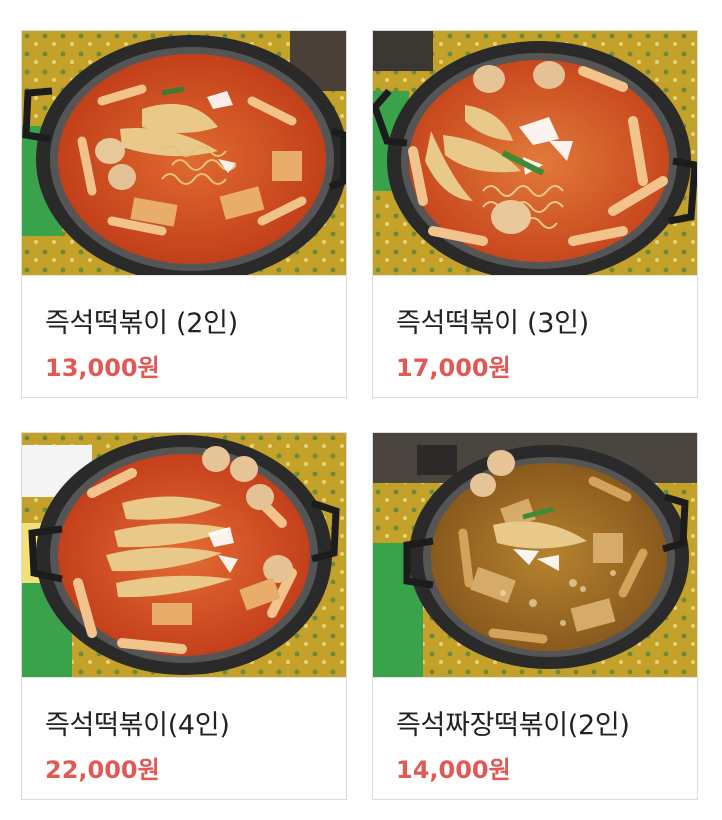 Image resolution: width=722 pixels, height=820 pixels. Describe the element at coordinates (102, 770) in the screenshot. I see `menu-item-price: 22,000원` at that location.